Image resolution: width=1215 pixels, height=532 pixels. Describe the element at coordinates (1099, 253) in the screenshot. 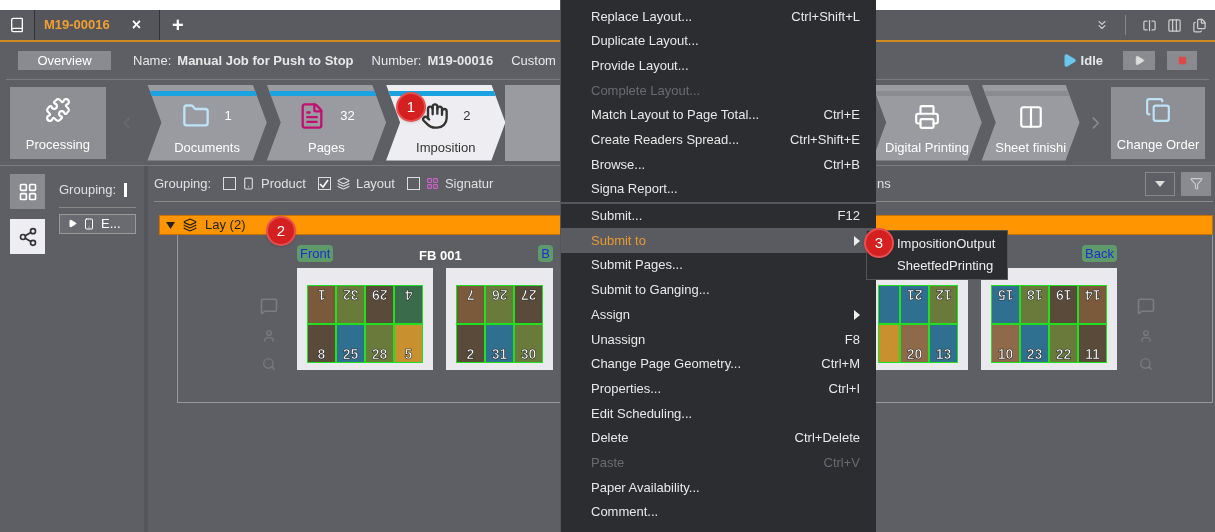

I see `side-label: Back` at that location.